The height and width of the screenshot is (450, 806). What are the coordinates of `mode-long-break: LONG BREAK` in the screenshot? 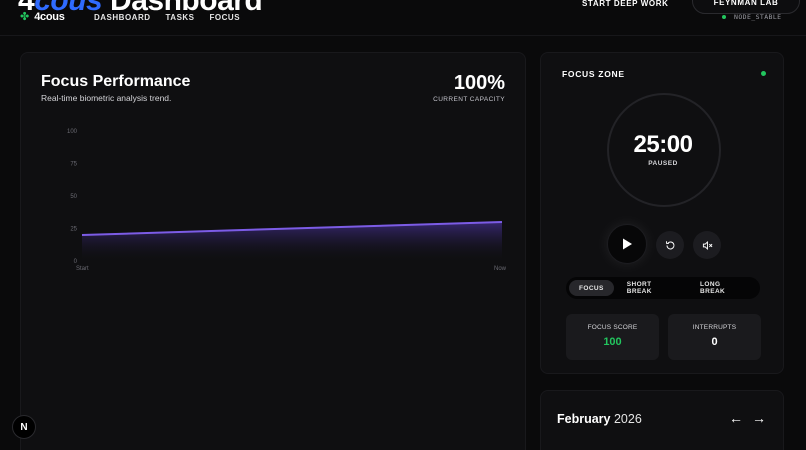 It's located at (723, 288).